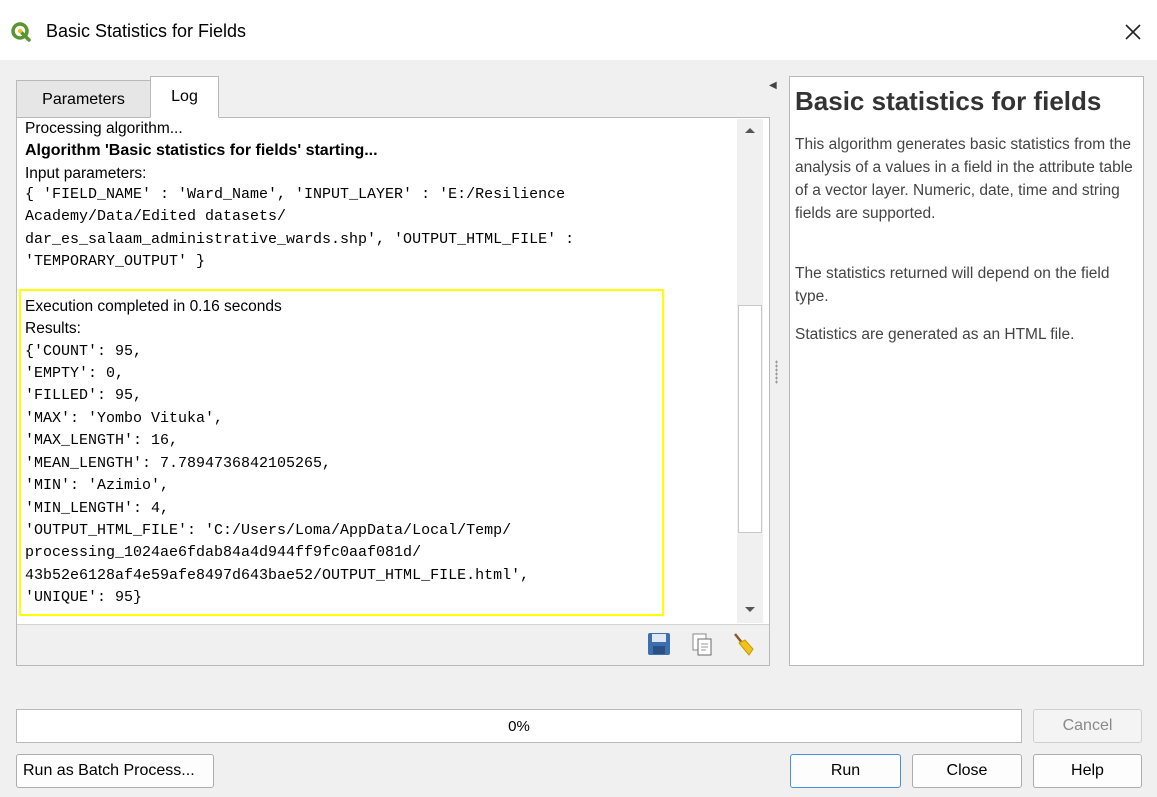 The width and height of the screenshot is (1157, 797). I want to click on log-scrollbar, so click(750, 371).